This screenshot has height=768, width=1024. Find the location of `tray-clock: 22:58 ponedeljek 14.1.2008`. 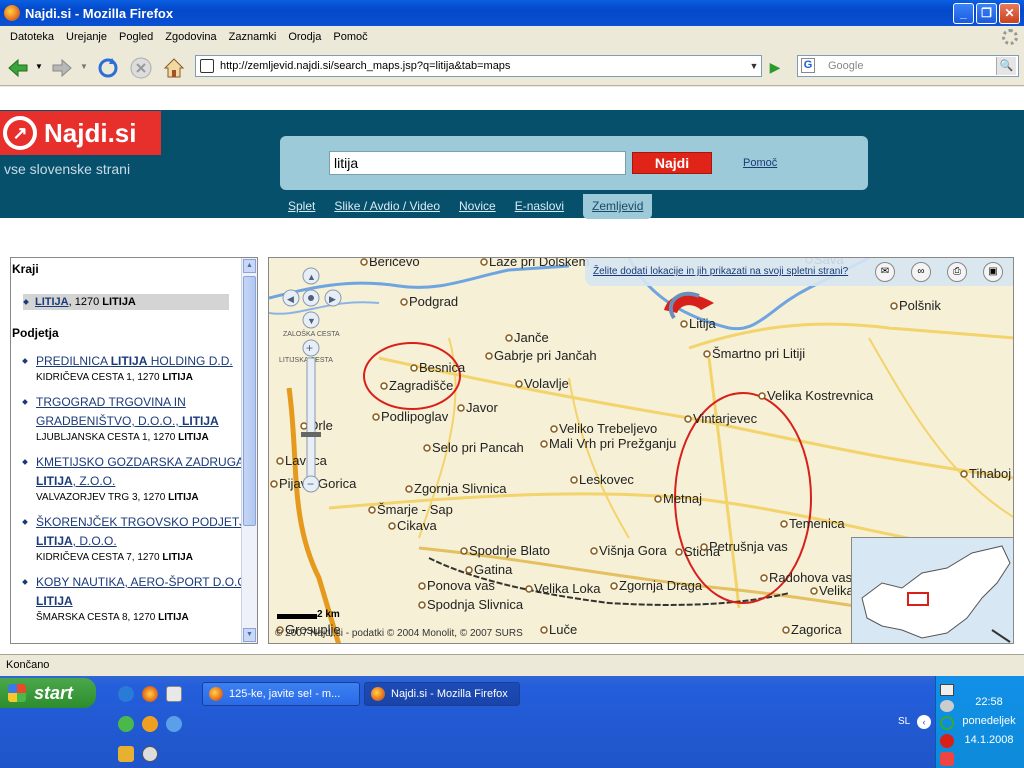

tray-clock: 22:58 ponedeljek 14.1.2008 is located at coordinates (989, 721).